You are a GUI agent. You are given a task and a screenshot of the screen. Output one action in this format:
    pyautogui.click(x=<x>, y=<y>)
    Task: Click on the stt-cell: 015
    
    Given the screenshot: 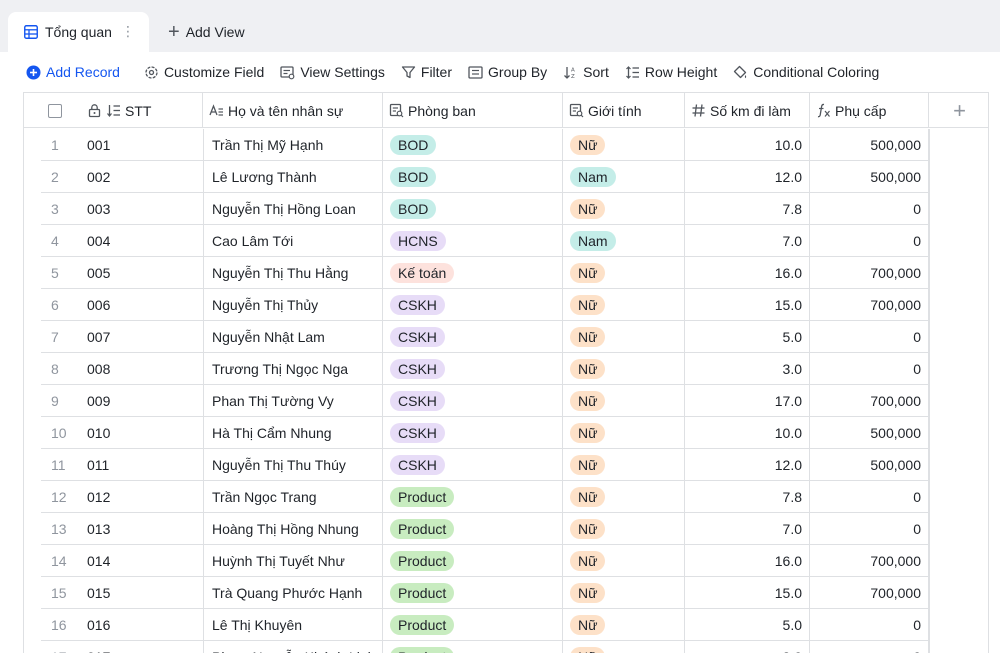 What is the action you would take?
    pyautogui.click(x=144, y=593)
    